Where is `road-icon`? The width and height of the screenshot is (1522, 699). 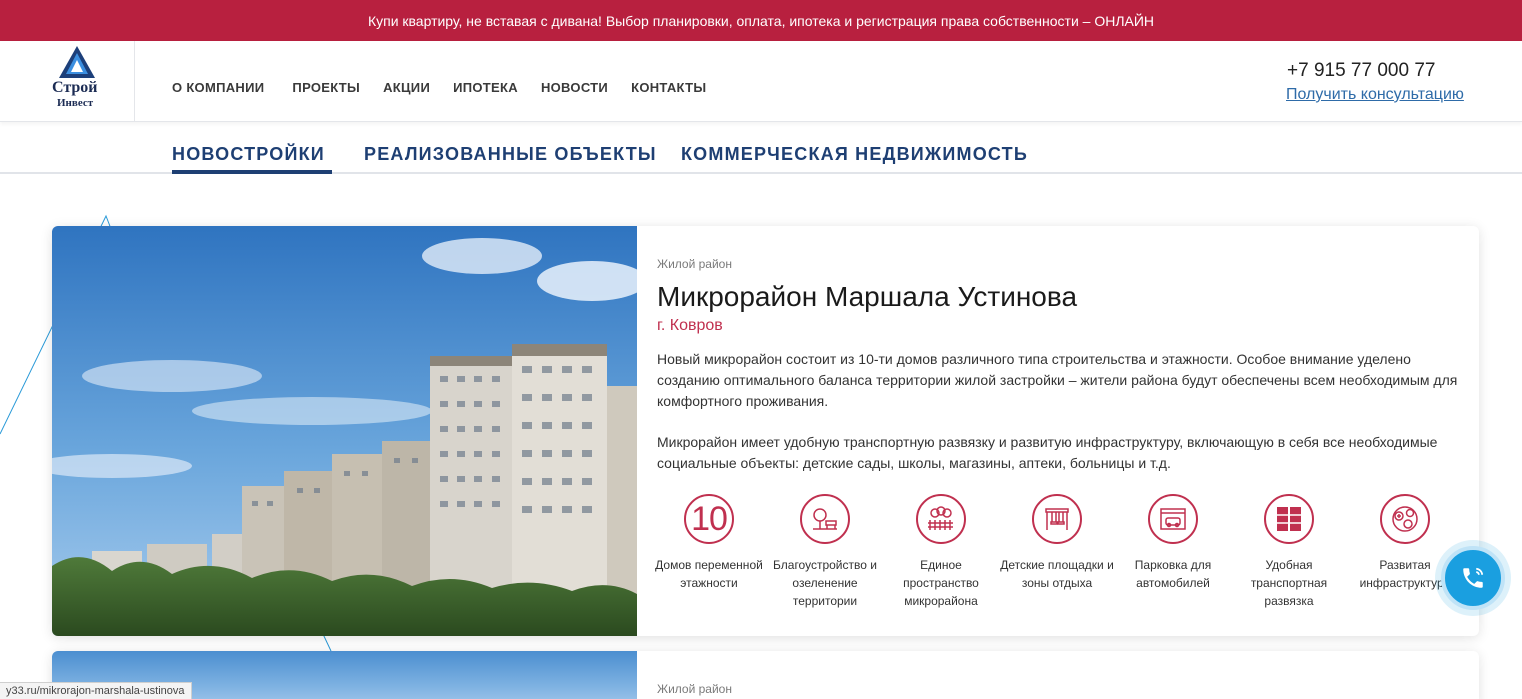 road-icon is located at coordinates (1289, 519).